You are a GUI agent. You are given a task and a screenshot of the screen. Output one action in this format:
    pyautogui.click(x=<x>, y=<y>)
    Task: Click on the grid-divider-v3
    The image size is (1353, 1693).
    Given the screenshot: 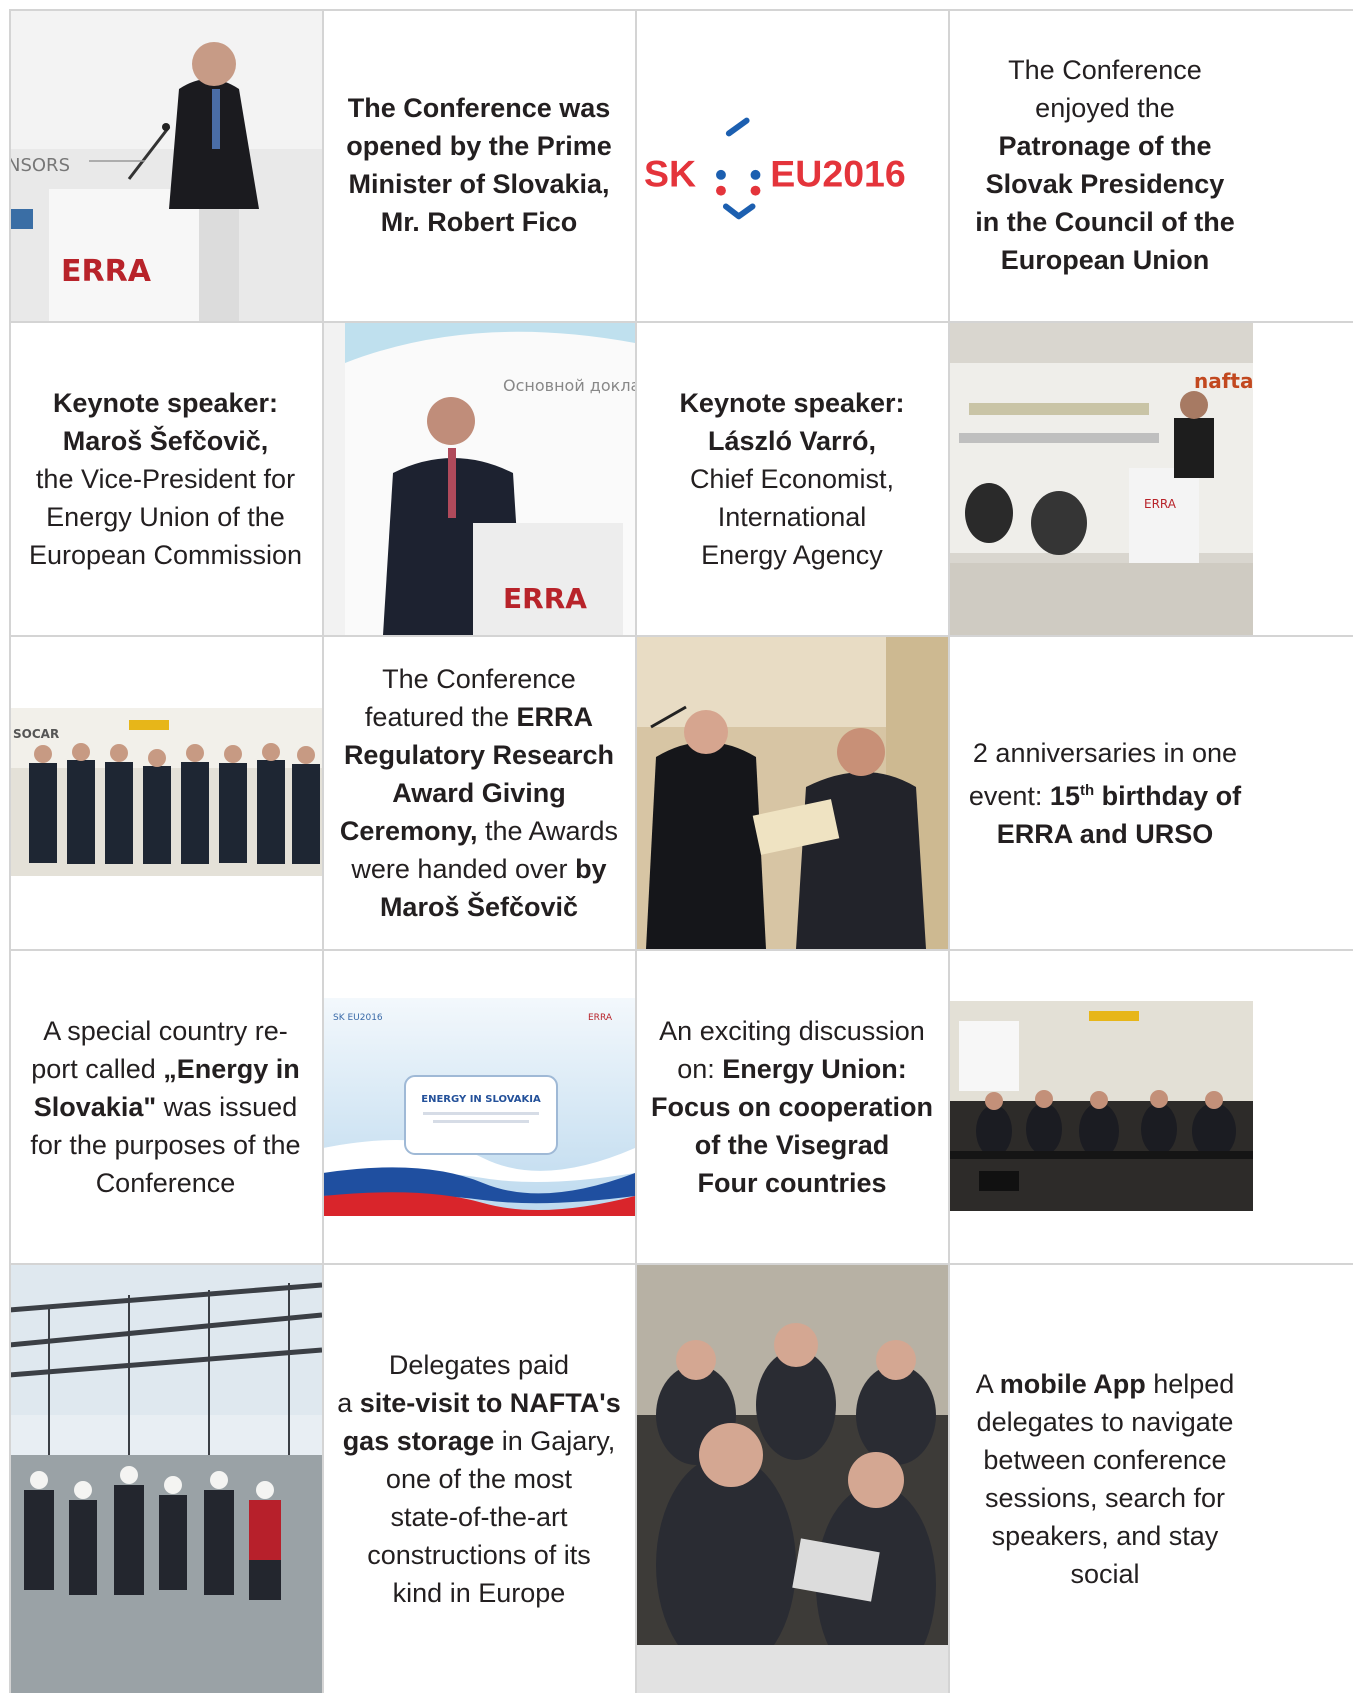 What is the action you would take?
    pyautogui.click(x=949, y=851)
    